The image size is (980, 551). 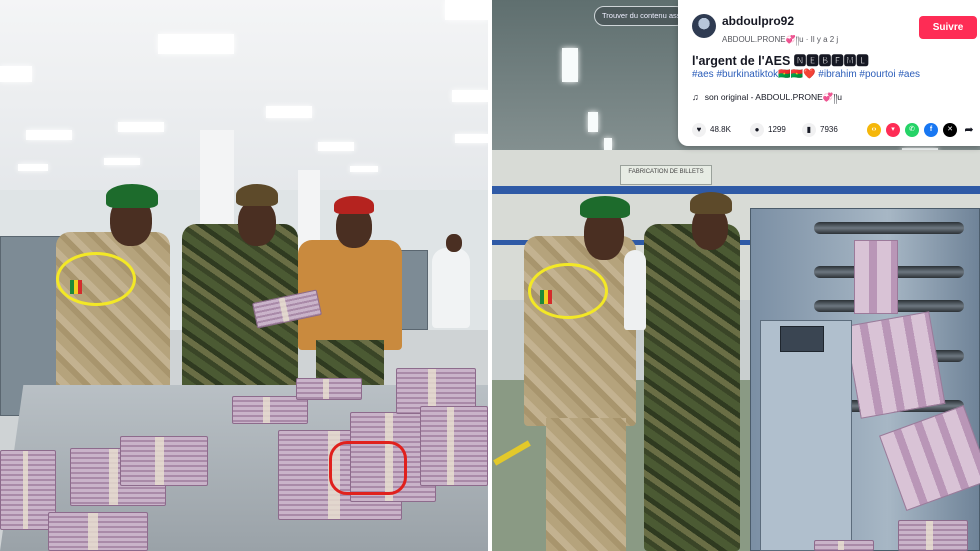 I want to click on factory-sign: FABRICATION DE BILLETS, so click(x=666, y=175).